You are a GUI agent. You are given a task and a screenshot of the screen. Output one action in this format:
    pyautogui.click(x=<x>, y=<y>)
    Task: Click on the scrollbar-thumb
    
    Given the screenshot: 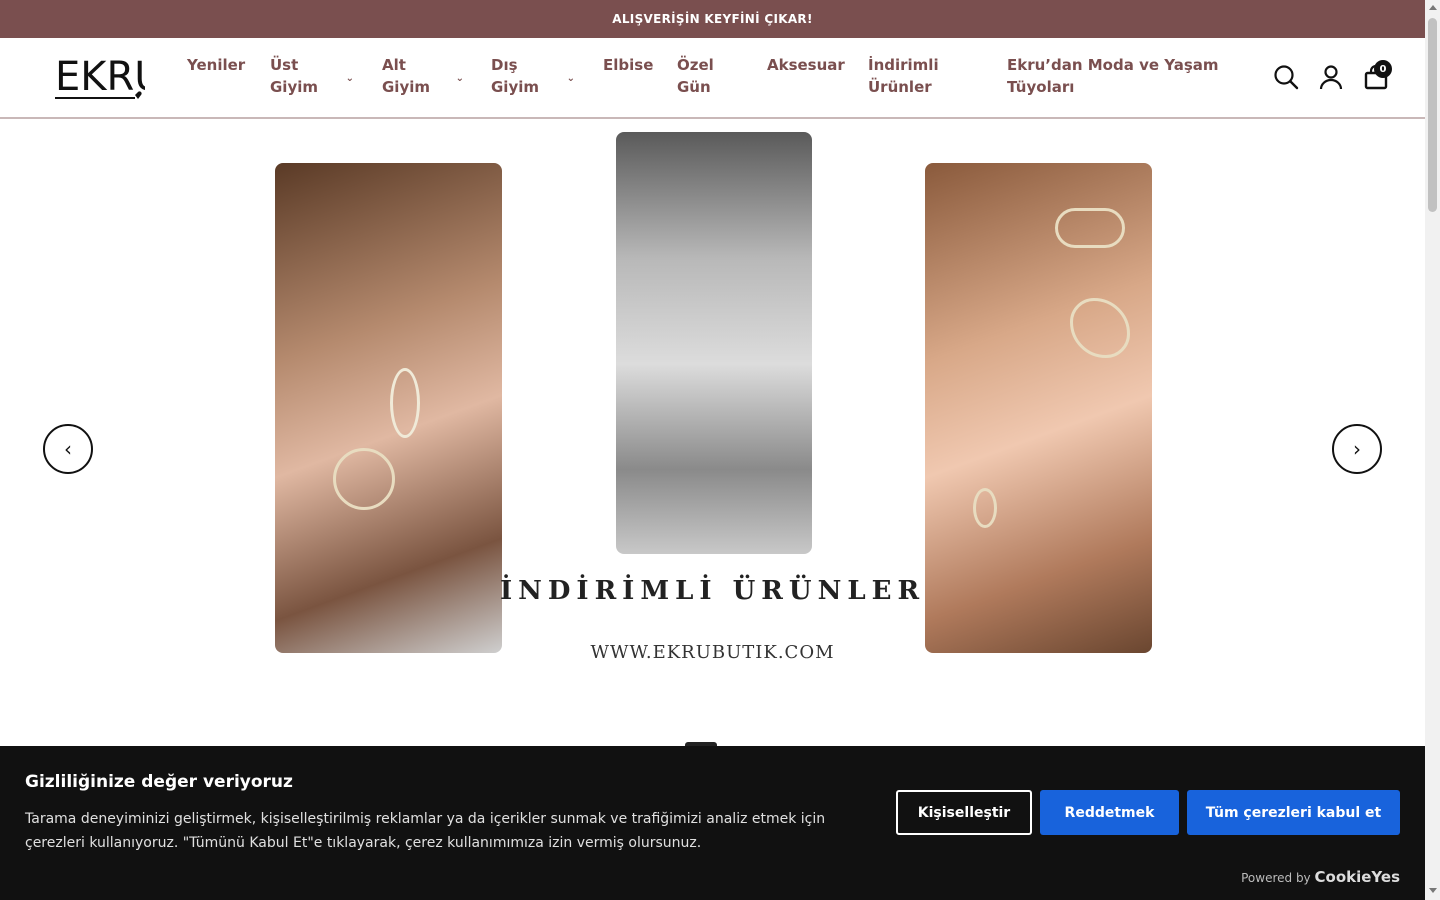 What is the action you would take?
    pyautogui.click(x=1432, y=115)
    